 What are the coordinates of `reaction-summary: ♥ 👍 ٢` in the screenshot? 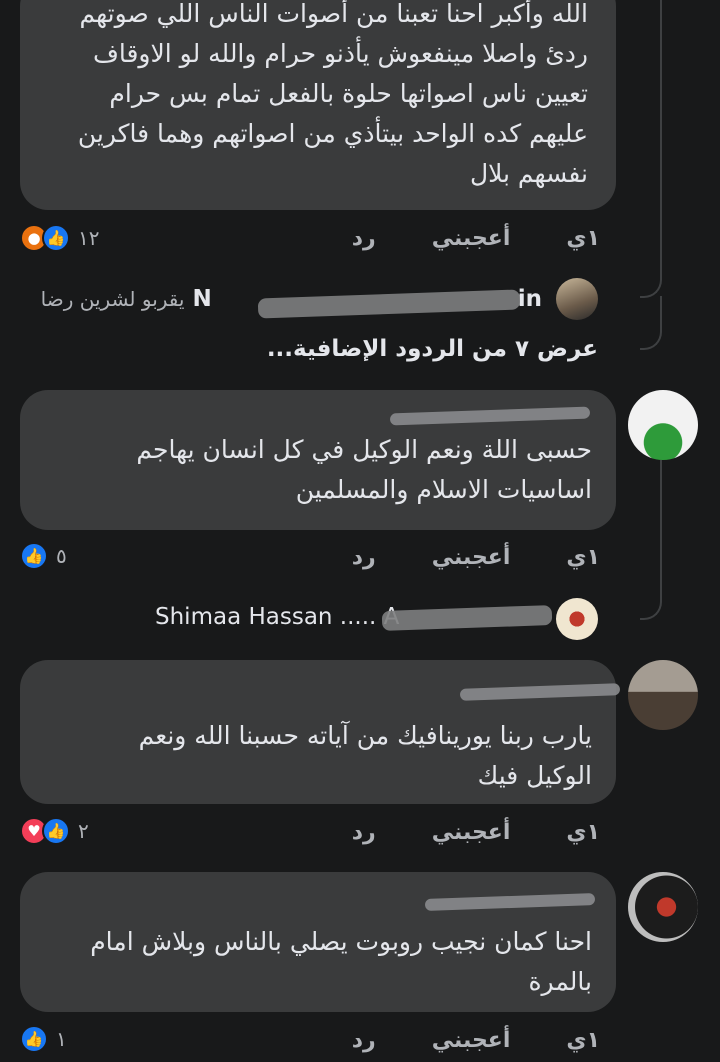 It's located at (54, 831).